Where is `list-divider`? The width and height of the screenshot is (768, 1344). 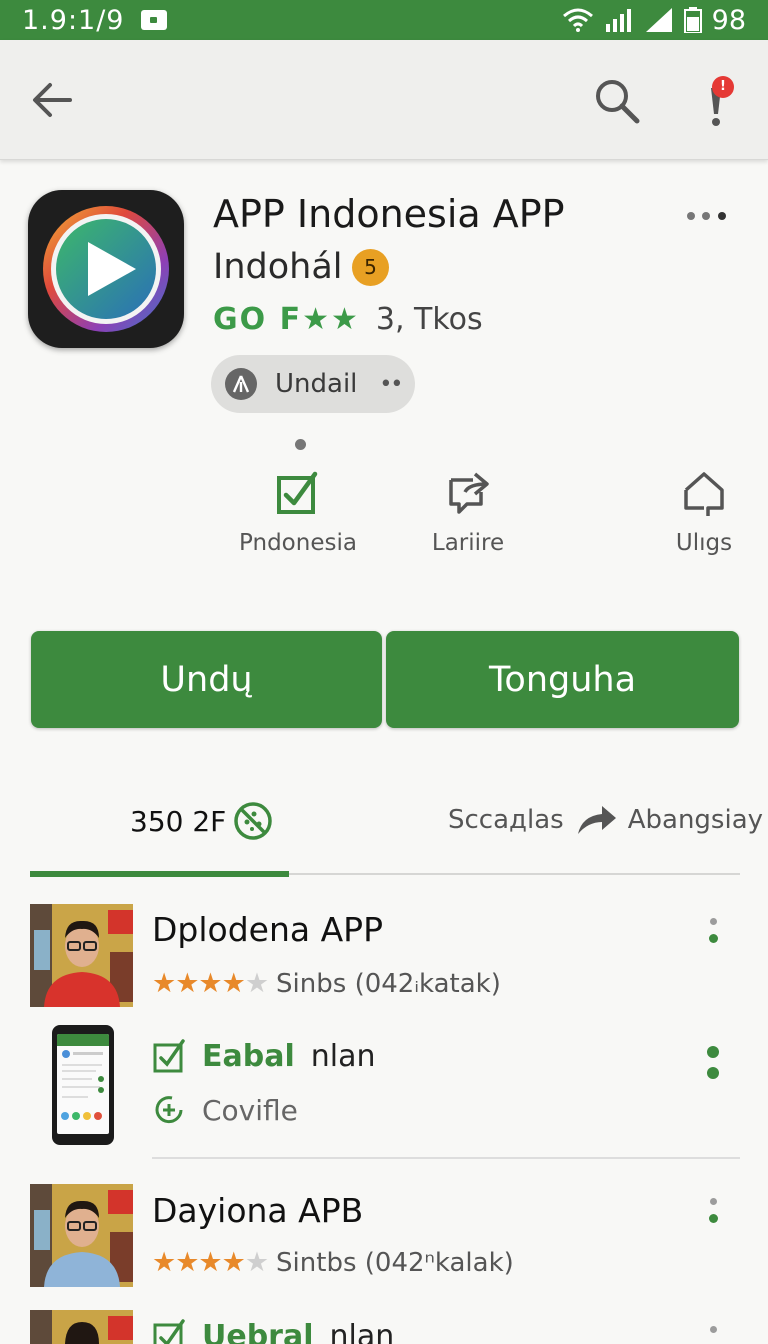 list-divider is located at coordinates (446, 1158).